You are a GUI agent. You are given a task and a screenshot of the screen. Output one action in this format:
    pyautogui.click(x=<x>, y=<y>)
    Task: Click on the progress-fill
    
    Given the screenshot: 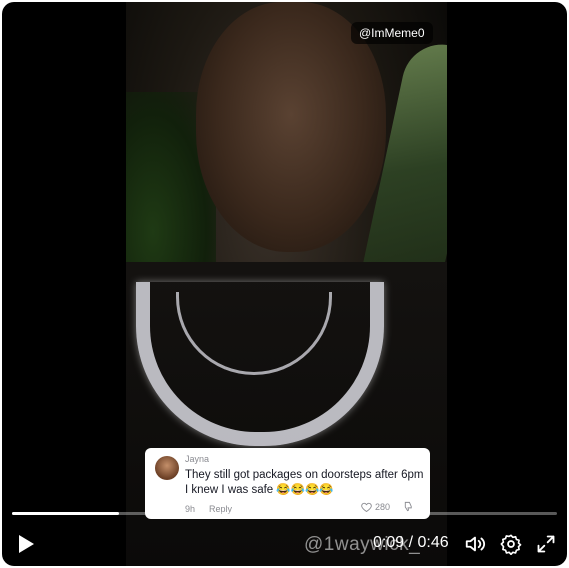 What is the action you would take?
    pyautogui.click(x=65, y=513)
    